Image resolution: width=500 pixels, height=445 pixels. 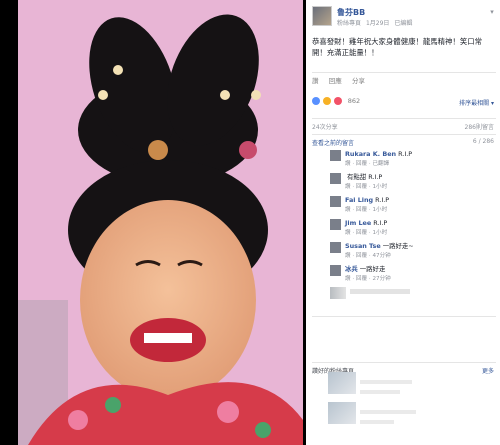 I want to click on post-text: 恭喜發財！雞年祝大家身體健康！龍馬精神！笑口常開！充滿正能量！！, so click(x=397, y=47).